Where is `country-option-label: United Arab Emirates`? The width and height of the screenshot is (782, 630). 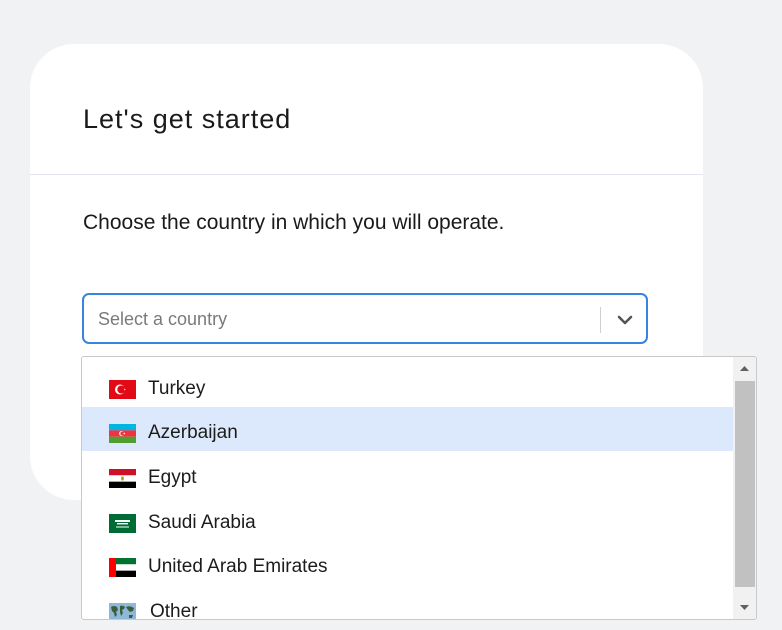
country-option-label: United Arab Emirates is located at coordinates (238, 566).